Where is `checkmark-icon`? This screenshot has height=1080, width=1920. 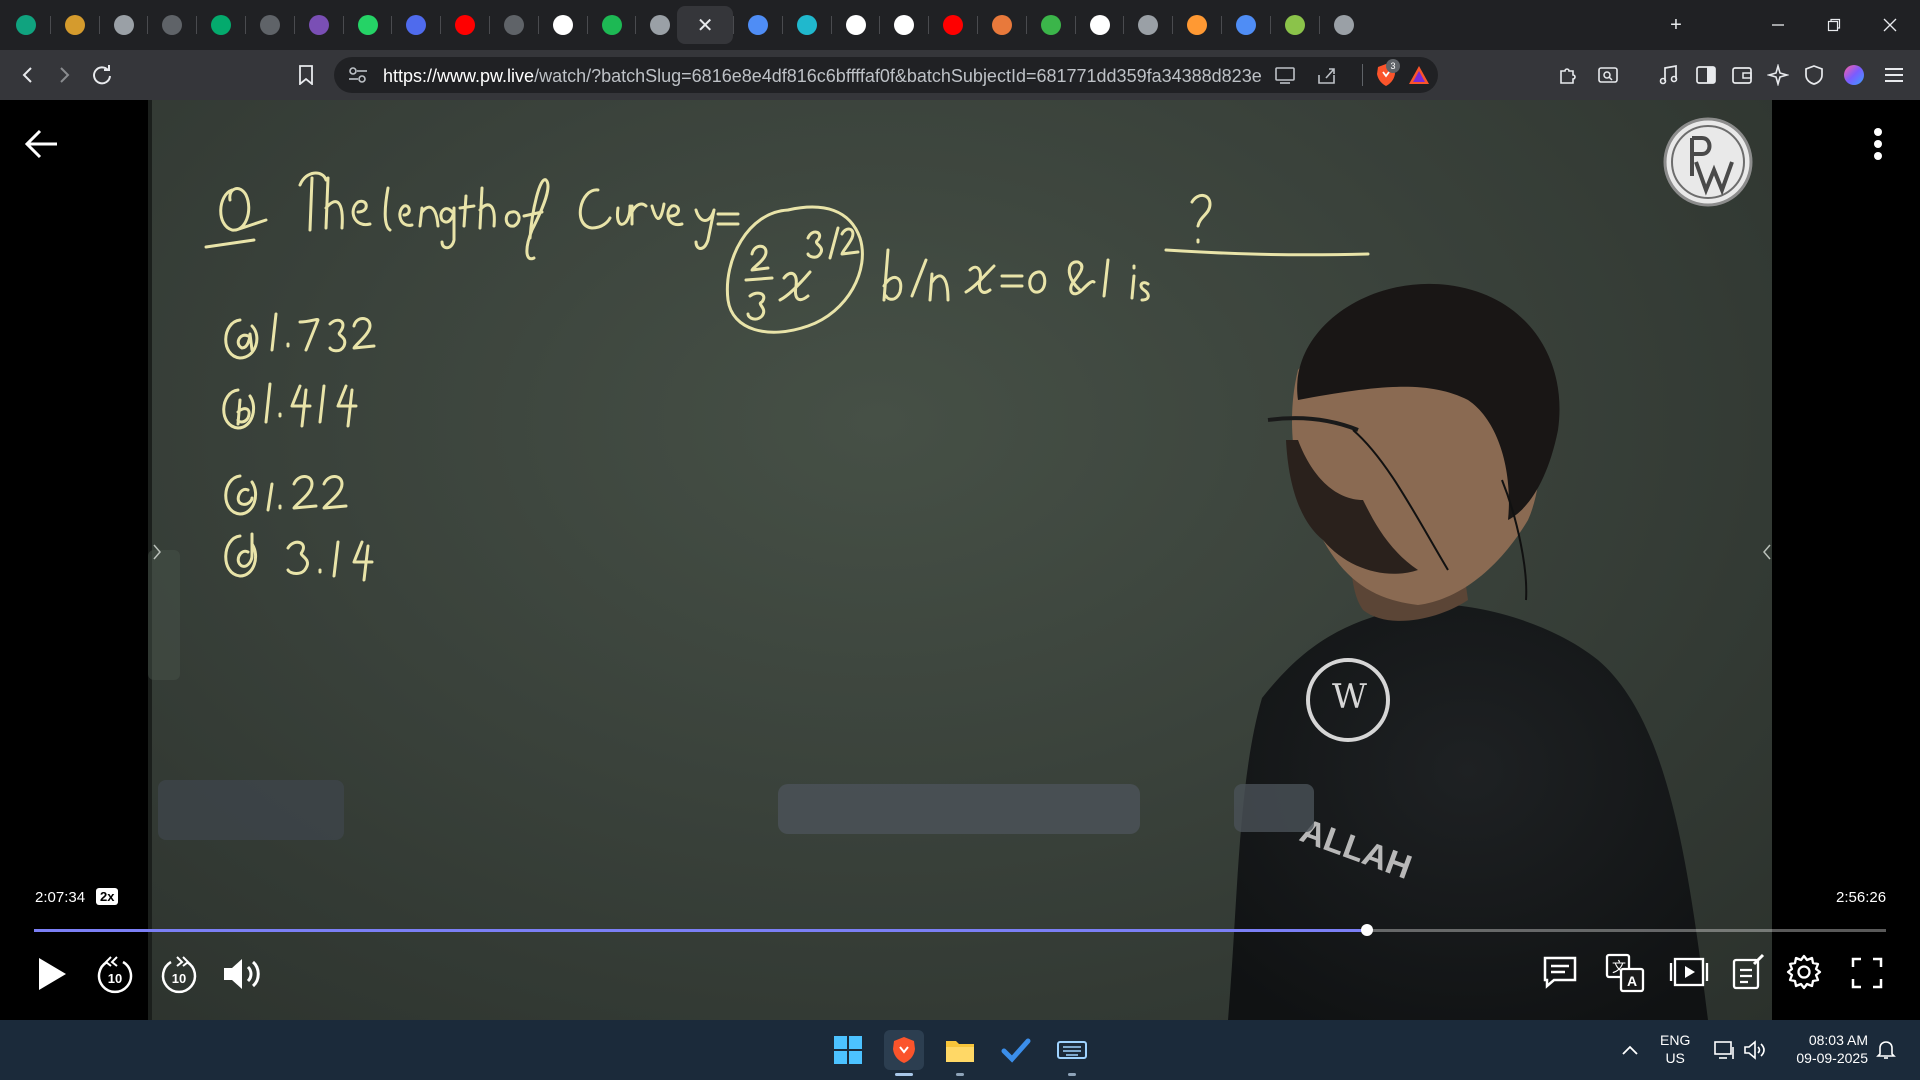 checkmark-icon is located at coordinates (1016, 1050).